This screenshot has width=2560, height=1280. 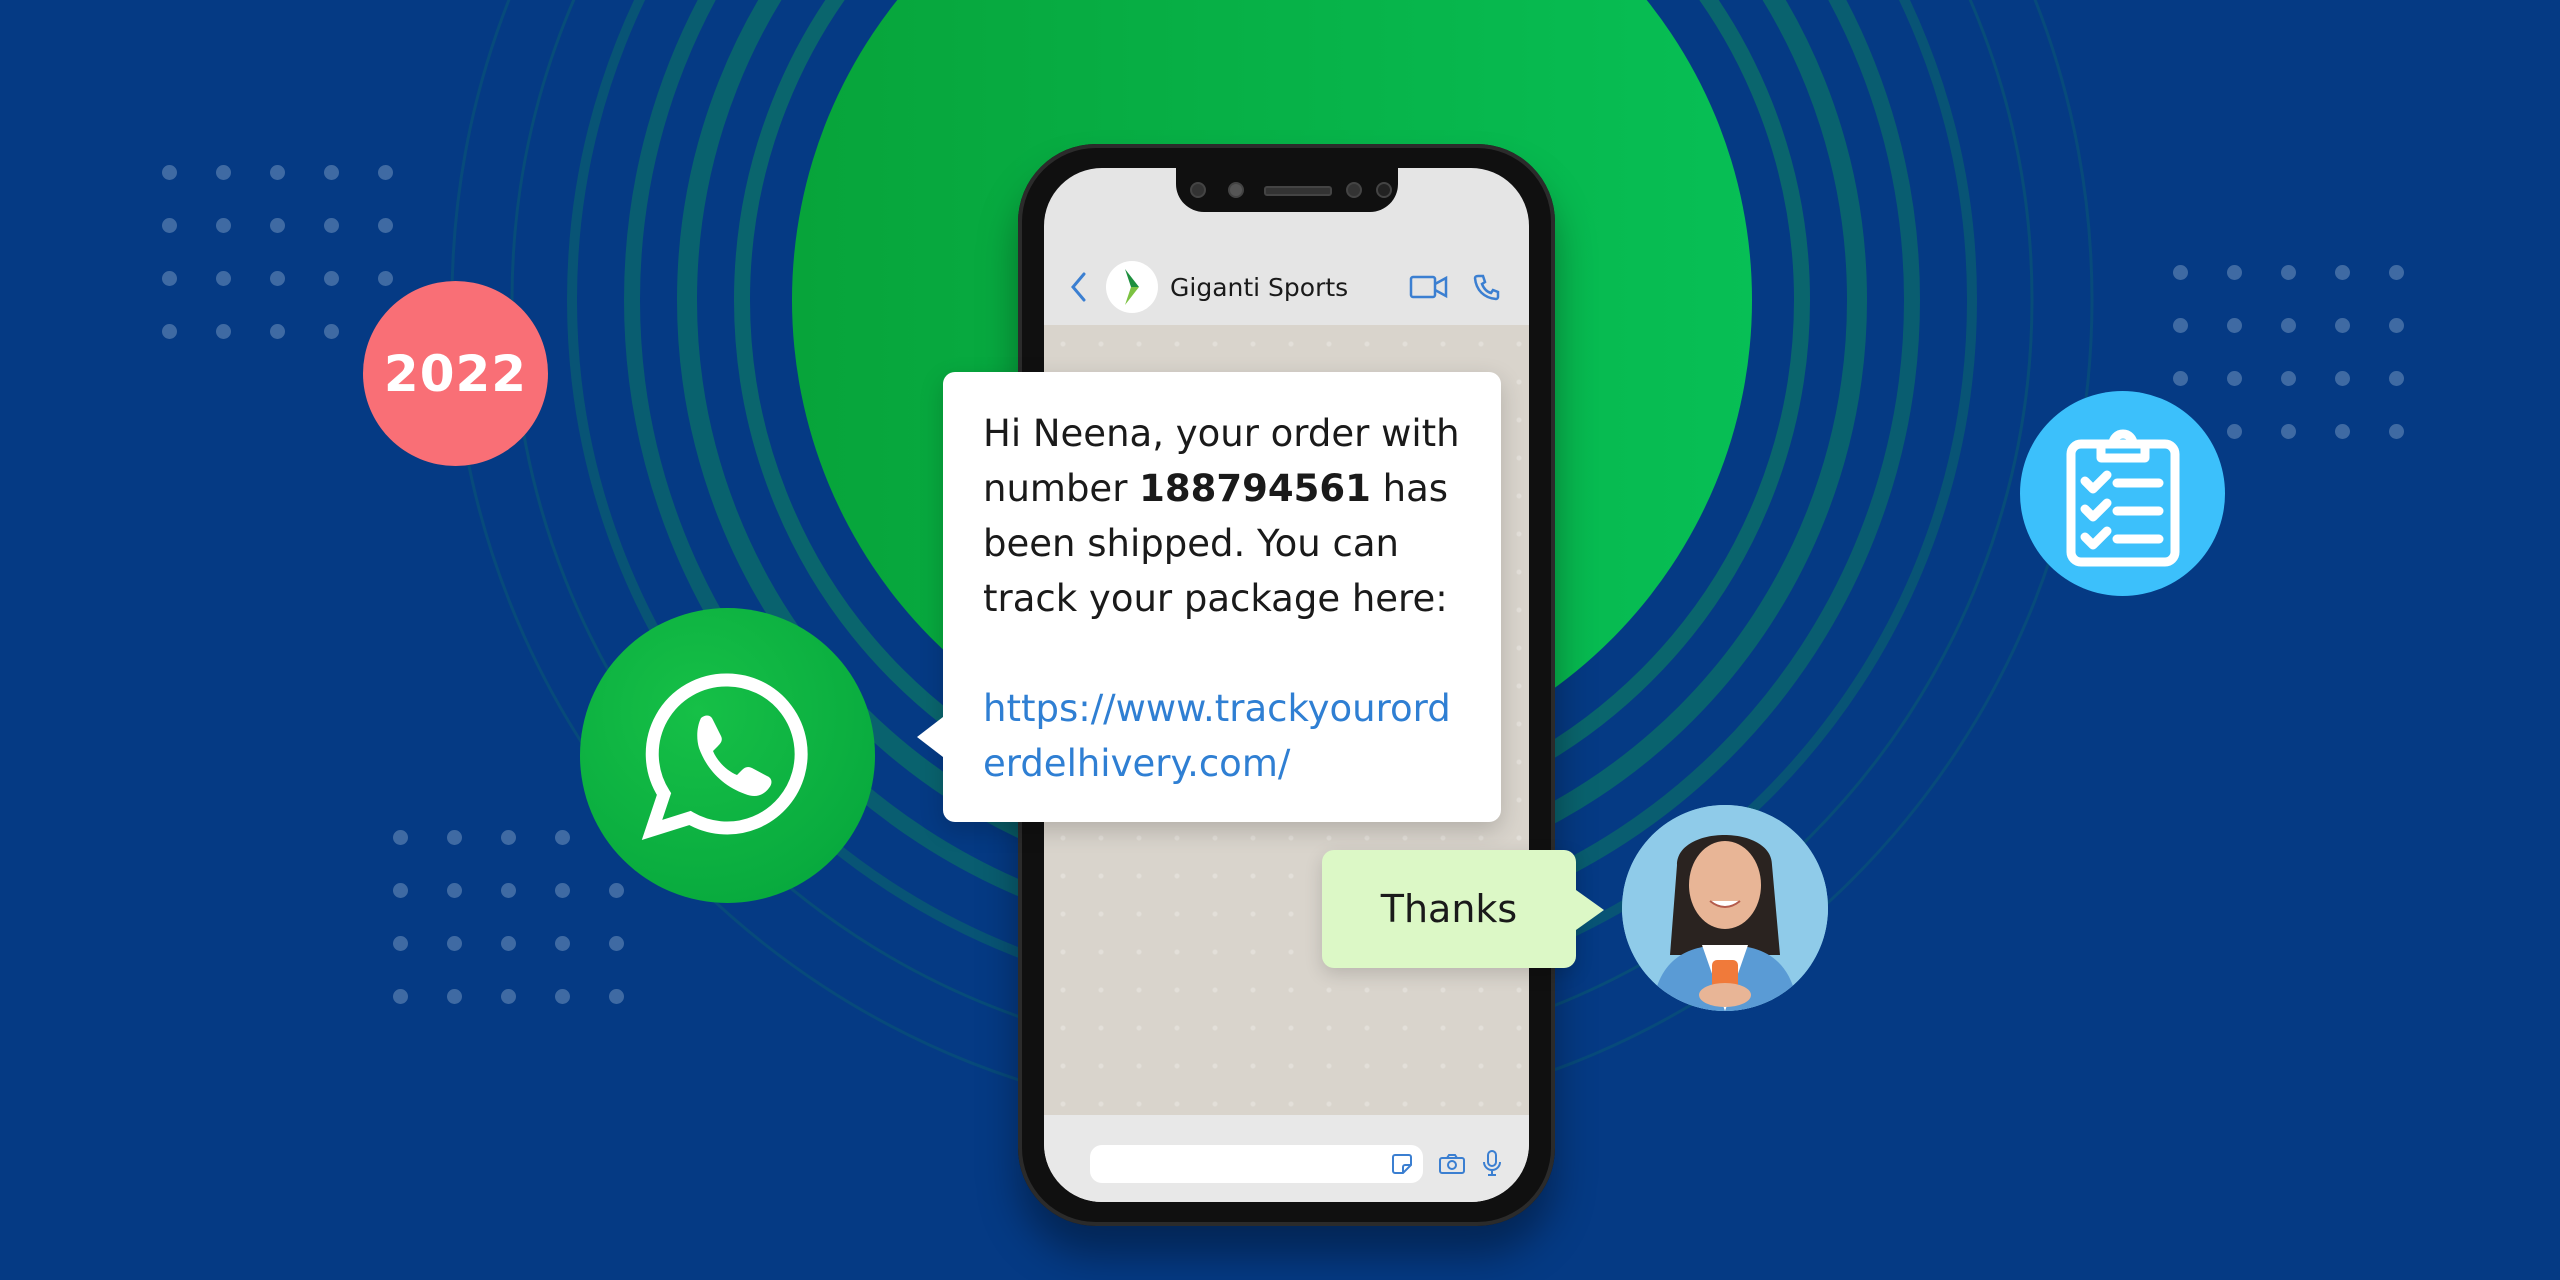 I want to click on microphone-icon, so click(x=1492, y=1165).